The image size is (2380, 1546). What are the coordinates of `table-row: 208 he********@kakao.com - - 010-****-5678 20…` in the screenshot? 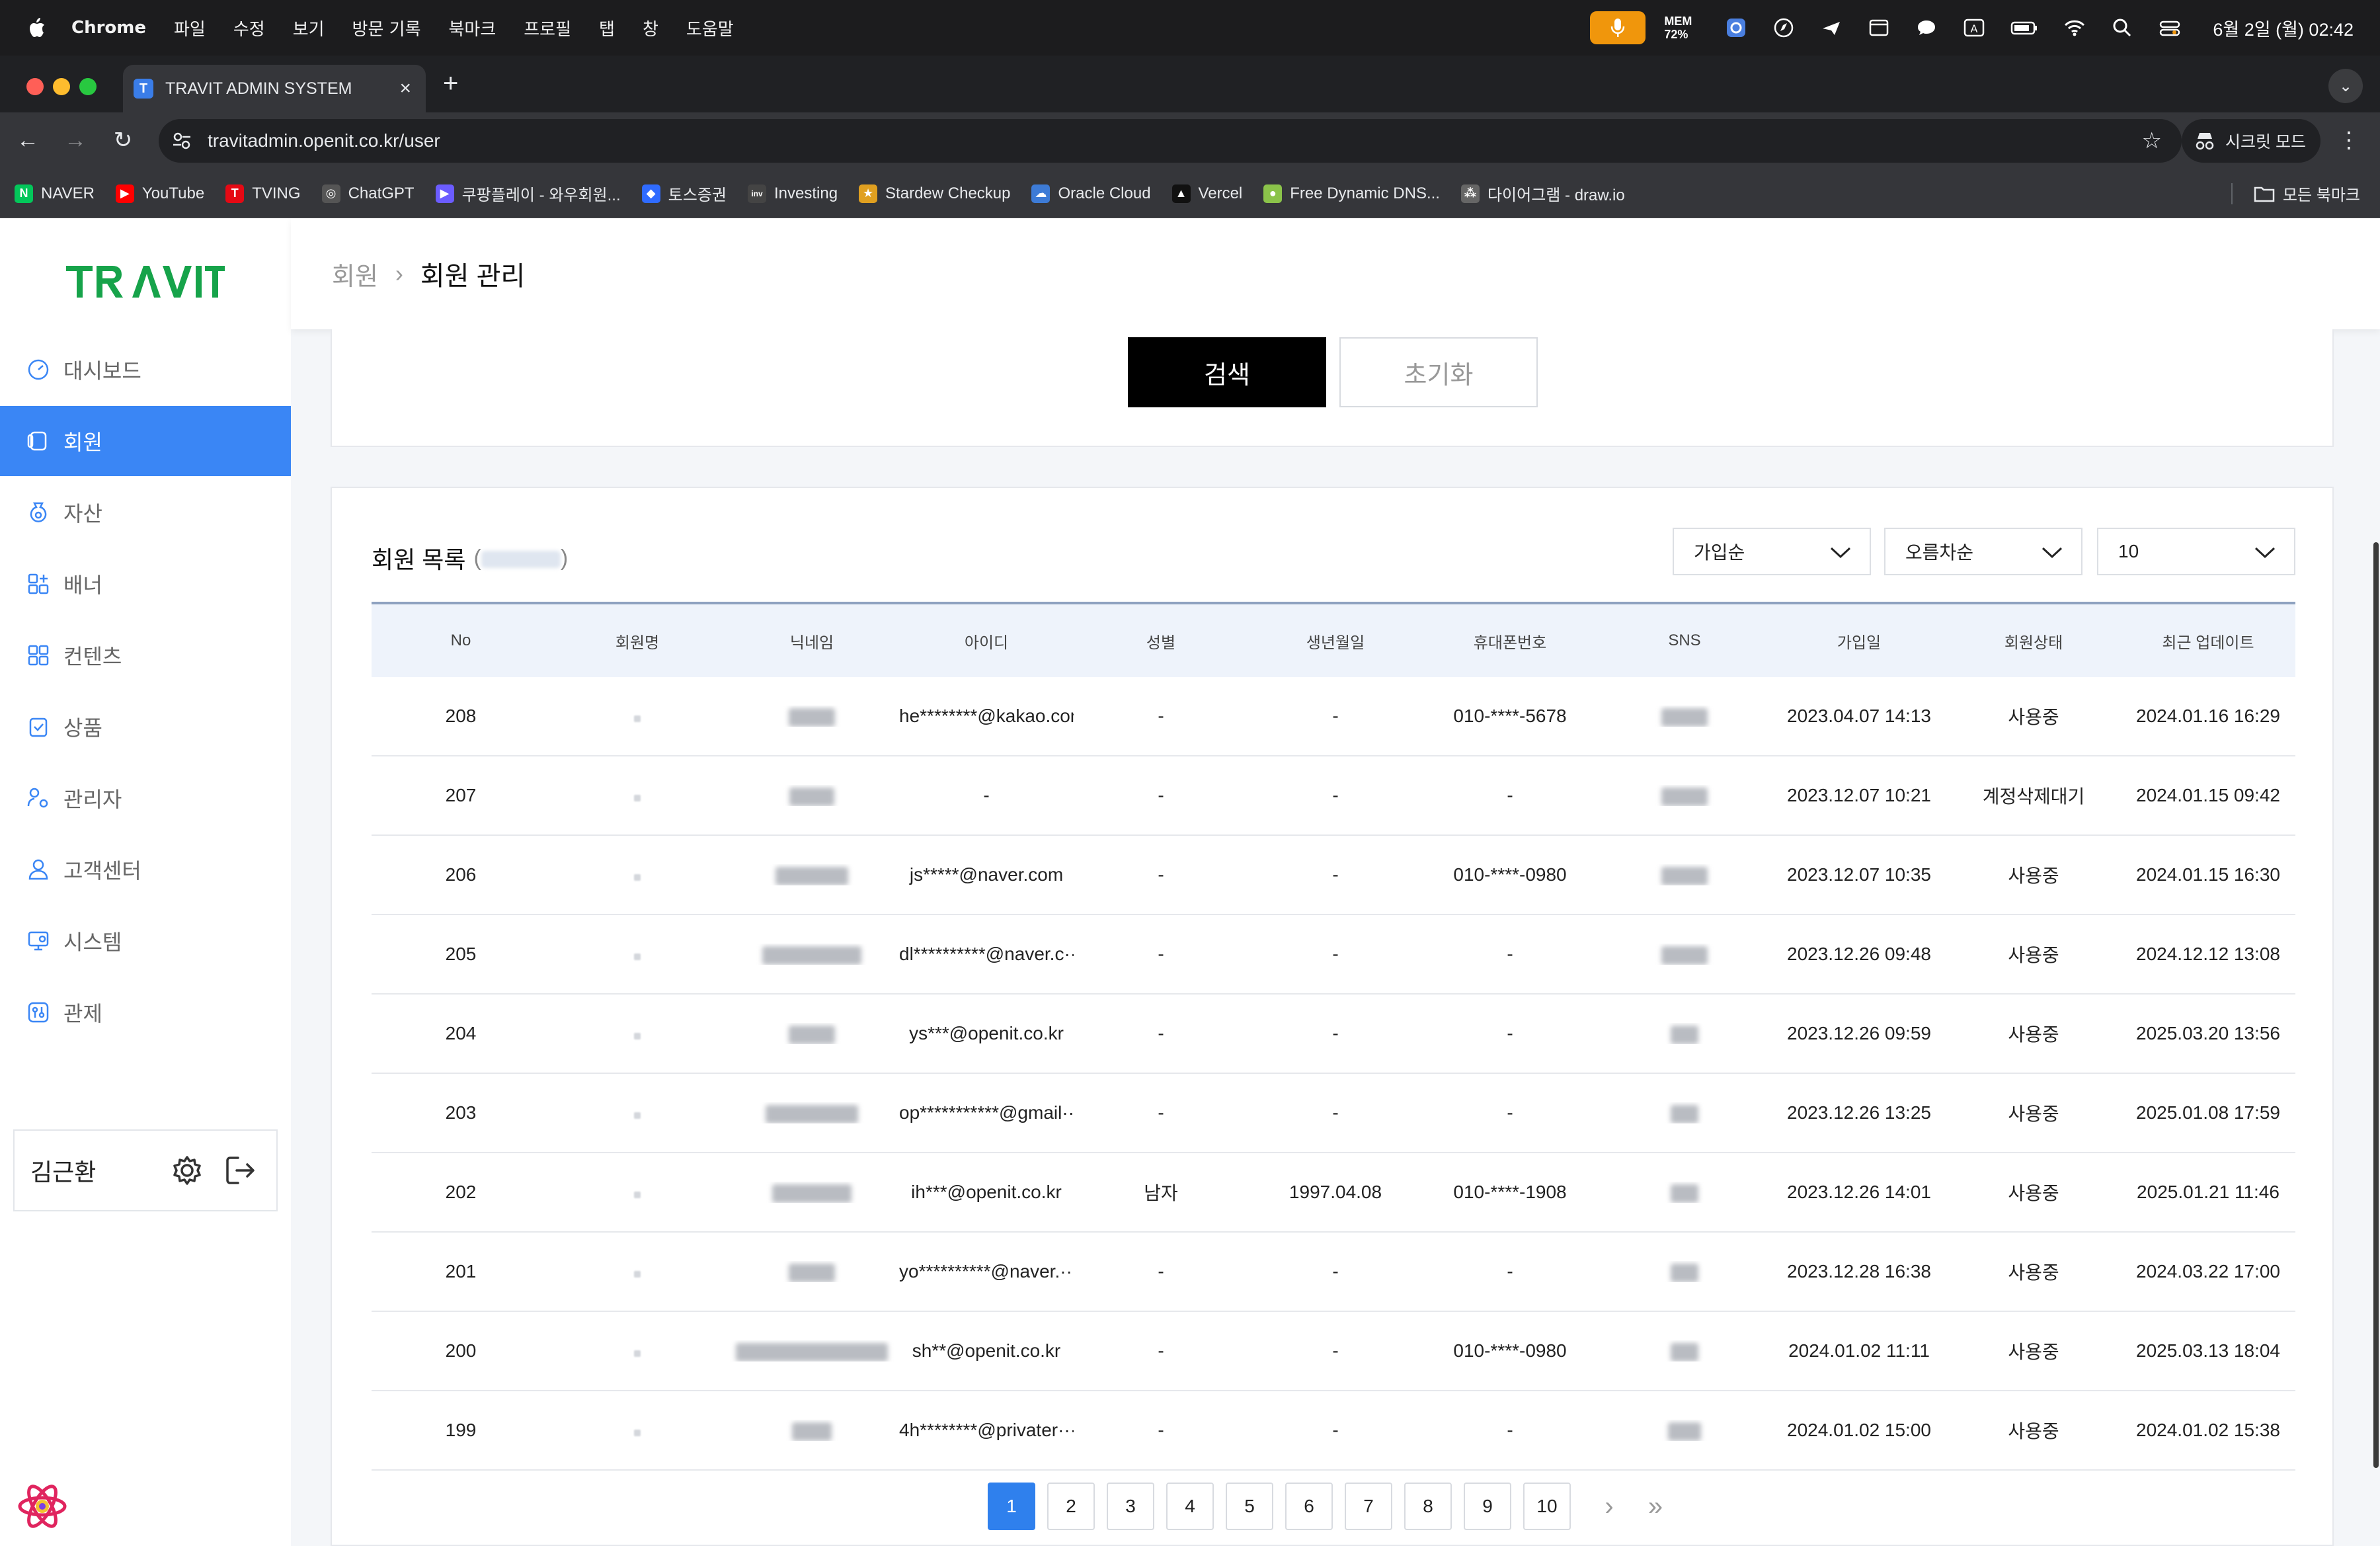 It's located at (1333, 716).